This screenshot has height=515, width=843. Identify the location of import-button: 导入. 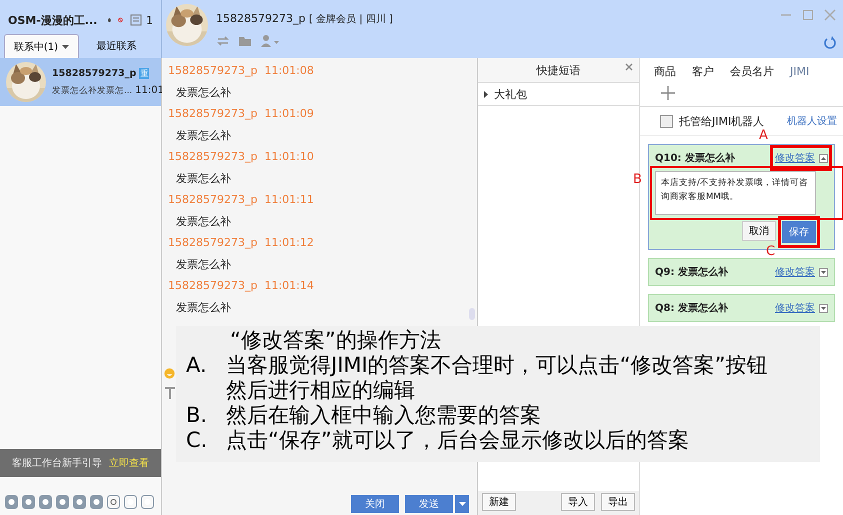
(578, 502).